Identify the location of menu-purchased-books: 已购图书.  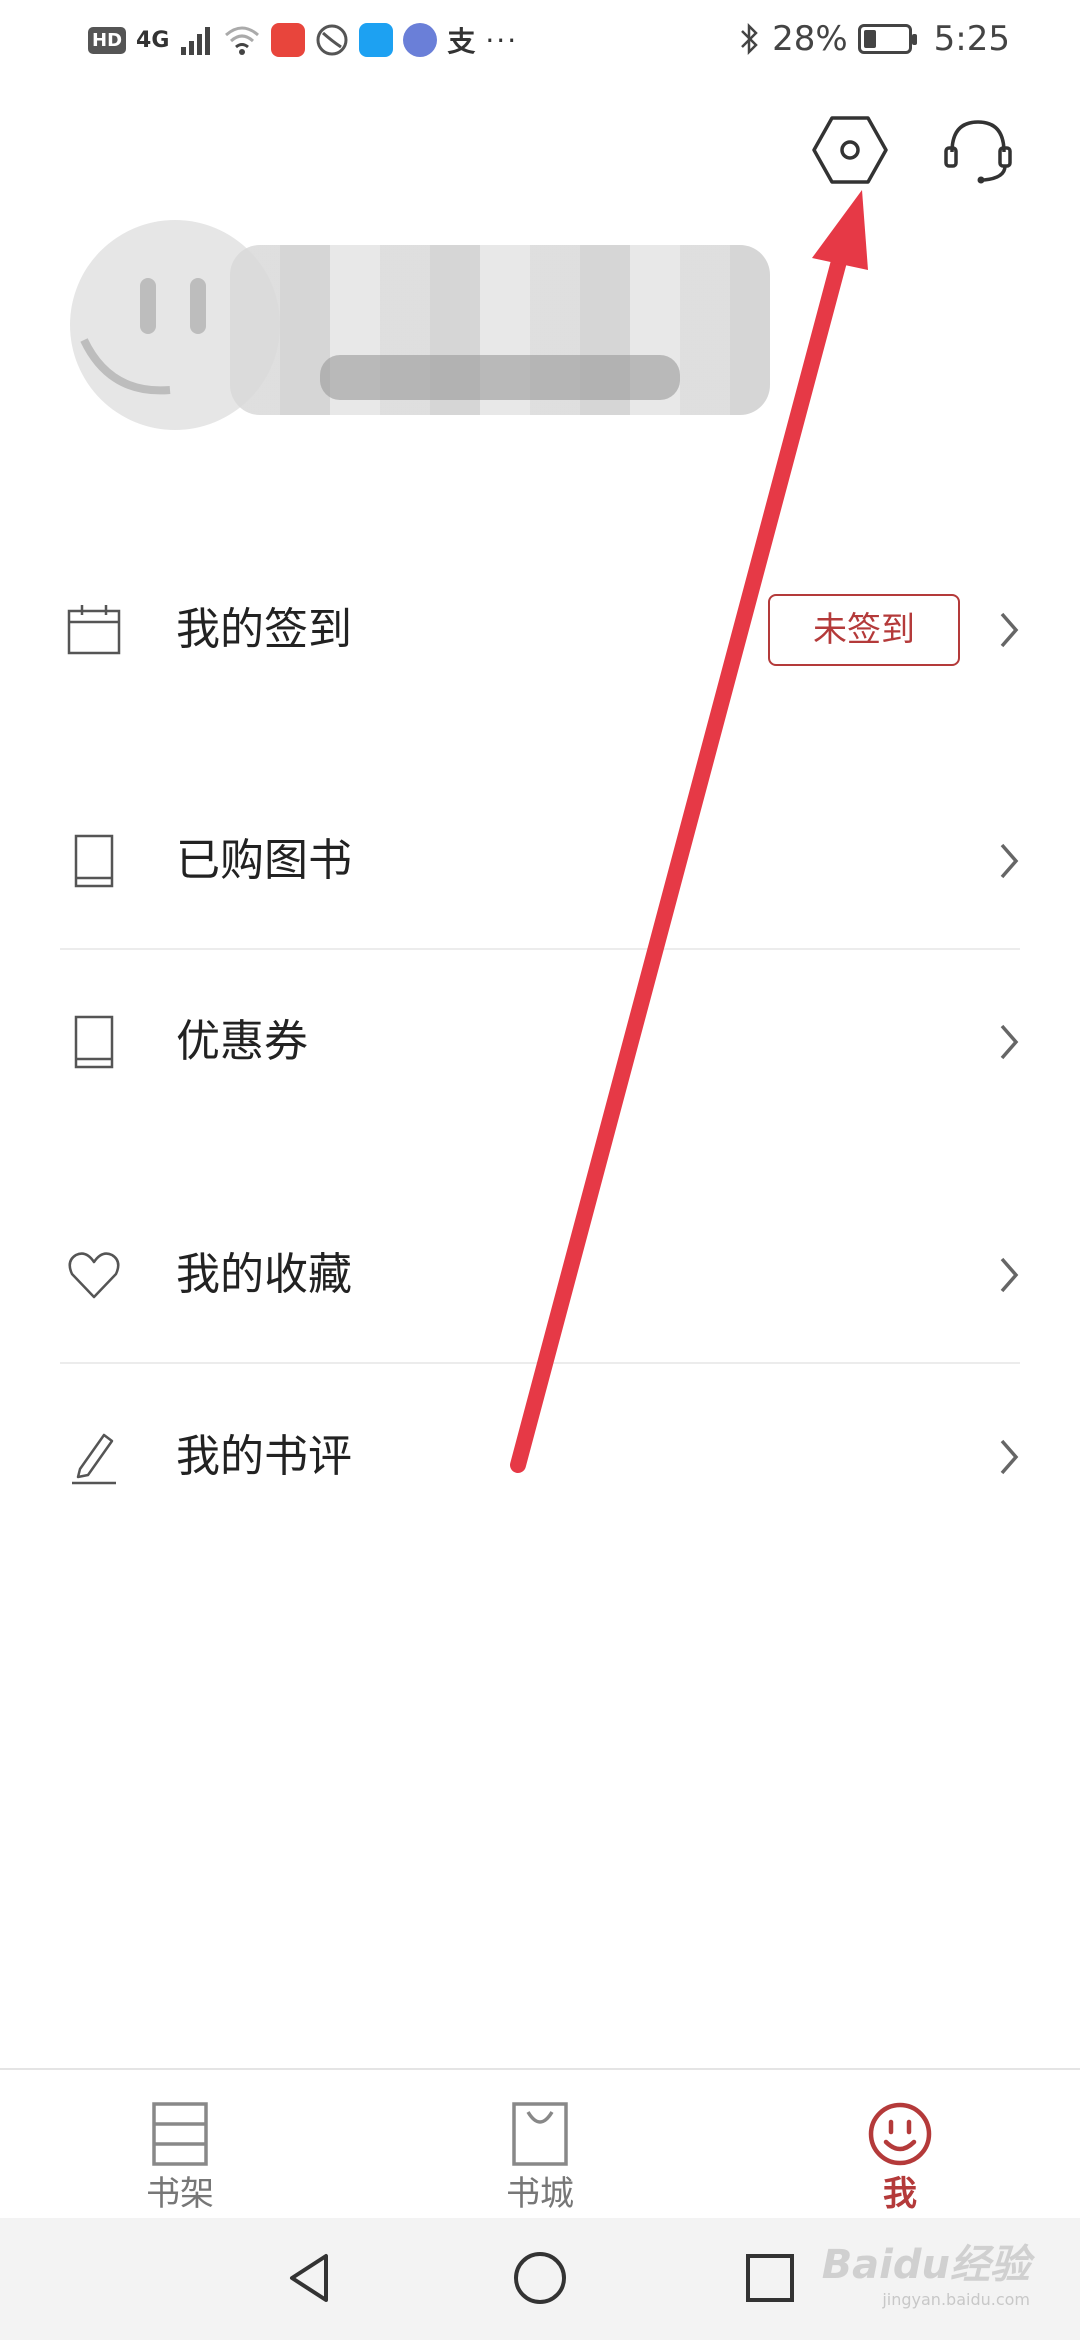
(540, 861).